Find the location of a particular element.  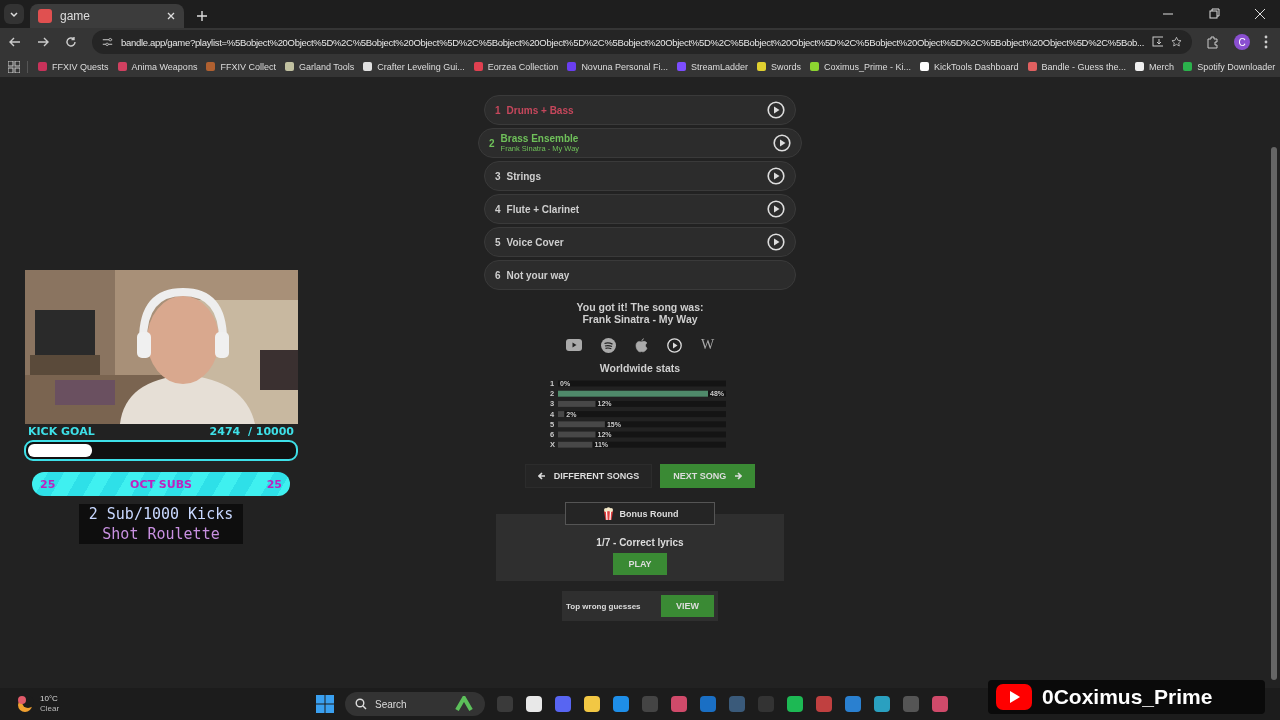

extensions-icon is located at coordinates (1213, 42).